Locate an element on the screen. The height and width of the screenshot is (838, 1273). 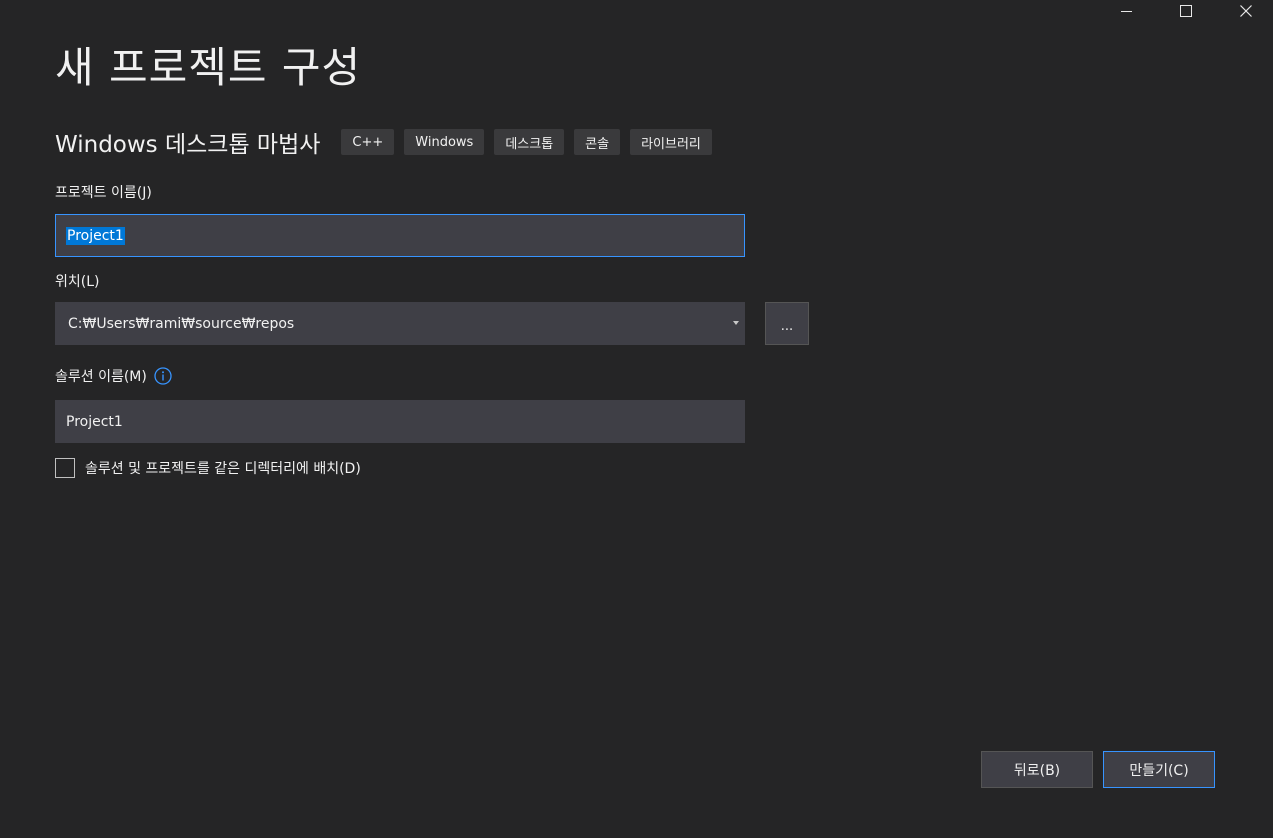
maximize-icon is located at coordinates (1186, 11).